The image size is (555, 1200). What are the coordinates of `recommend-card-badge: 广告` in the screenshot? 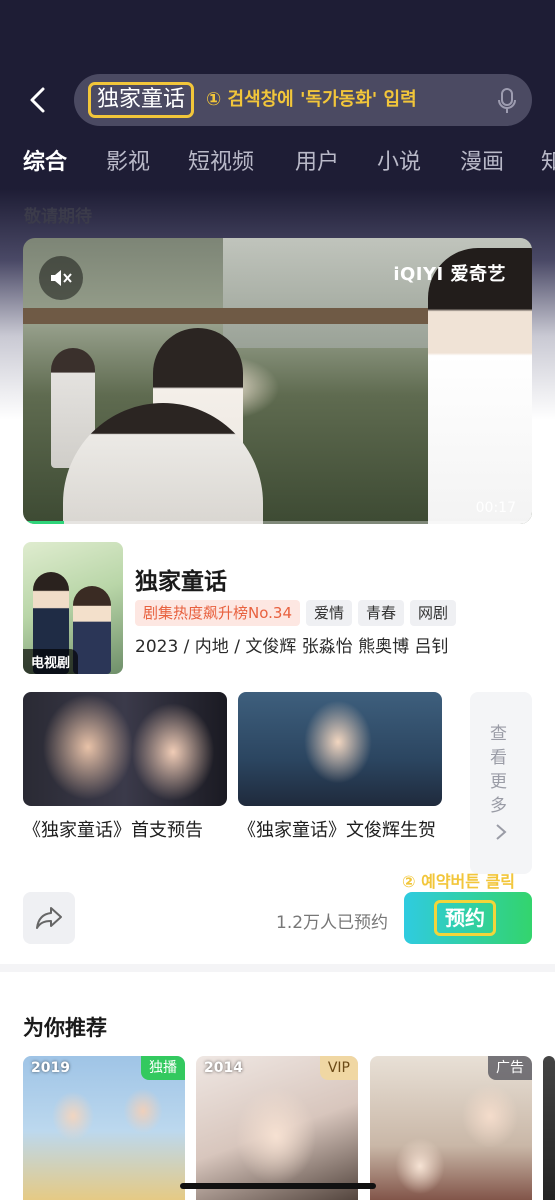 It's located at (510, 1068).